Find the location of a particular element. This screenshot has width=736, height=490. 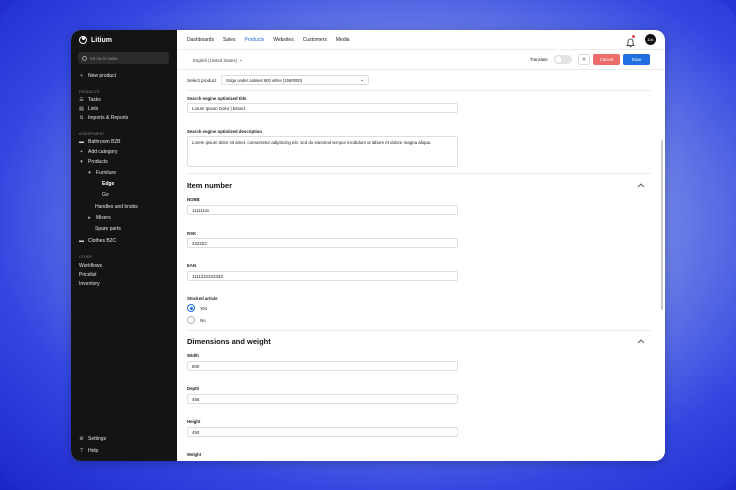

select-product-value: Edge under cabinet 600 white (1590000) is located at coordinates (264, 80).